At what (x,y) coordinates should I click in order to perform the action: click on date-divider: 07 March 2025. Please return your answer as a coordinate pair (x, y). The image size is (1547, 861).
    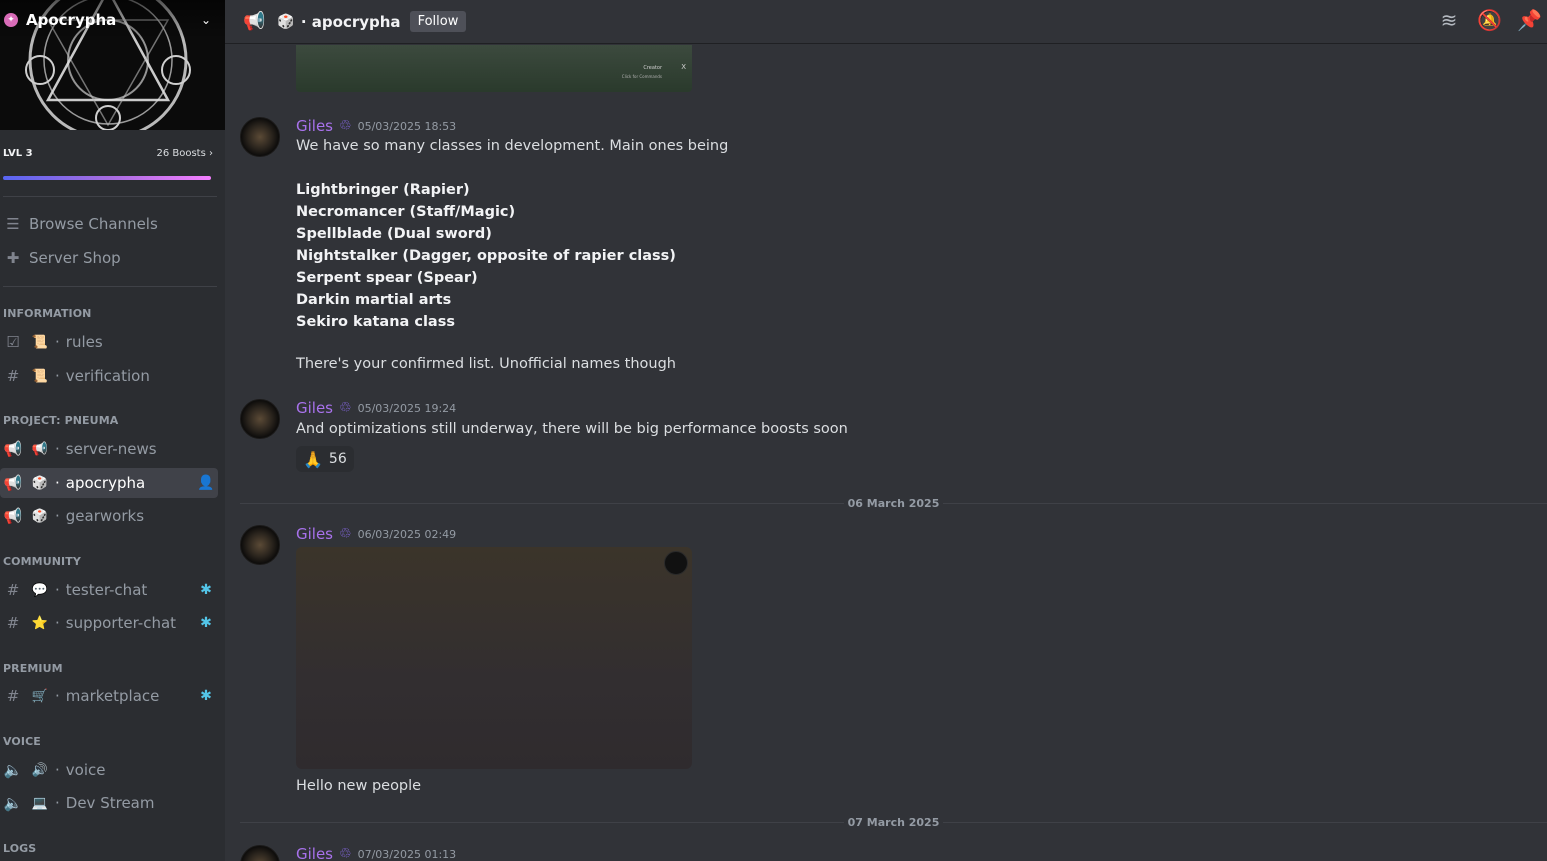
    Looking at the image, I should click on (893, 822).